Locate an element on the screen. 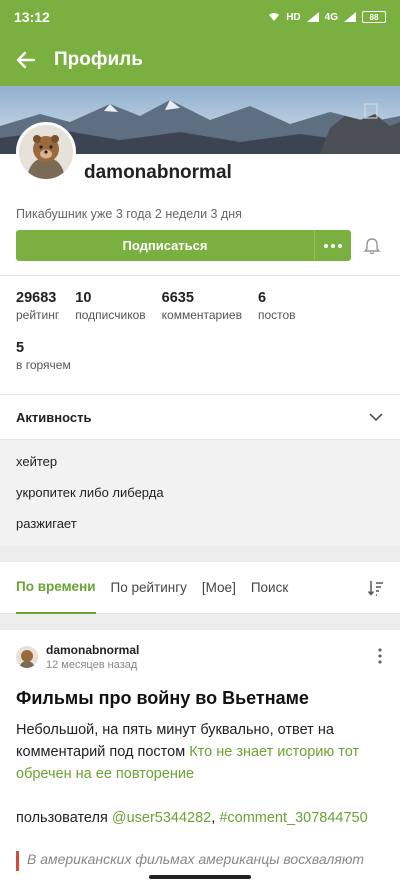 The image size is (400, 889). signal-icon is located at coordinates (312, 17).